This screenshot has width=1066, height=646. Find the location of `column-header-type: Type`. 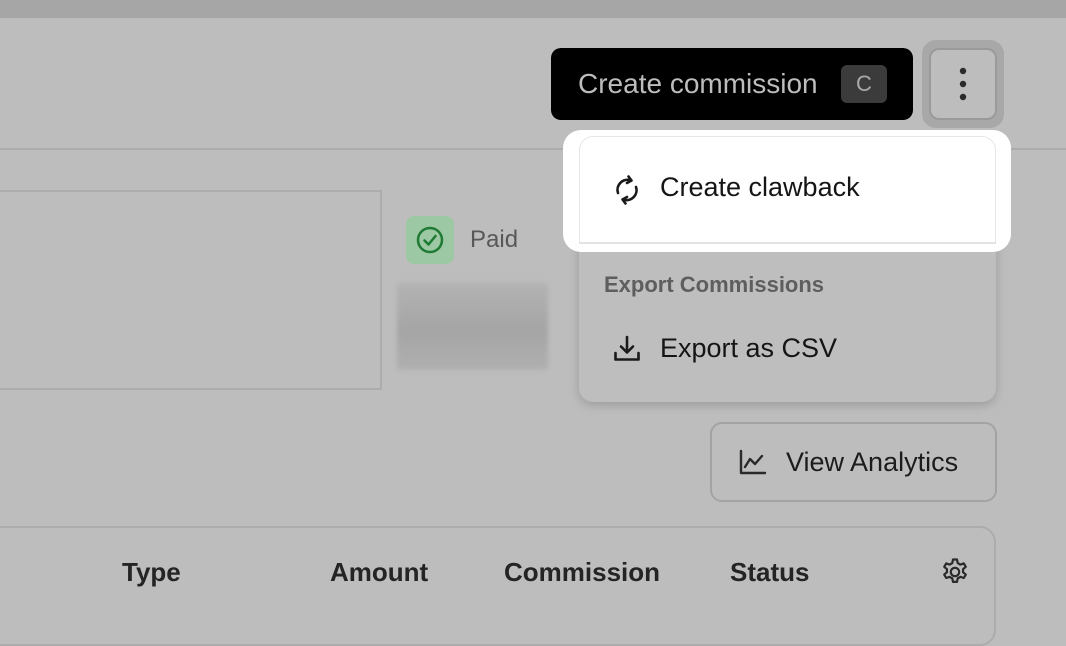

column-header-type: Type is located at coordinates (151, 572).